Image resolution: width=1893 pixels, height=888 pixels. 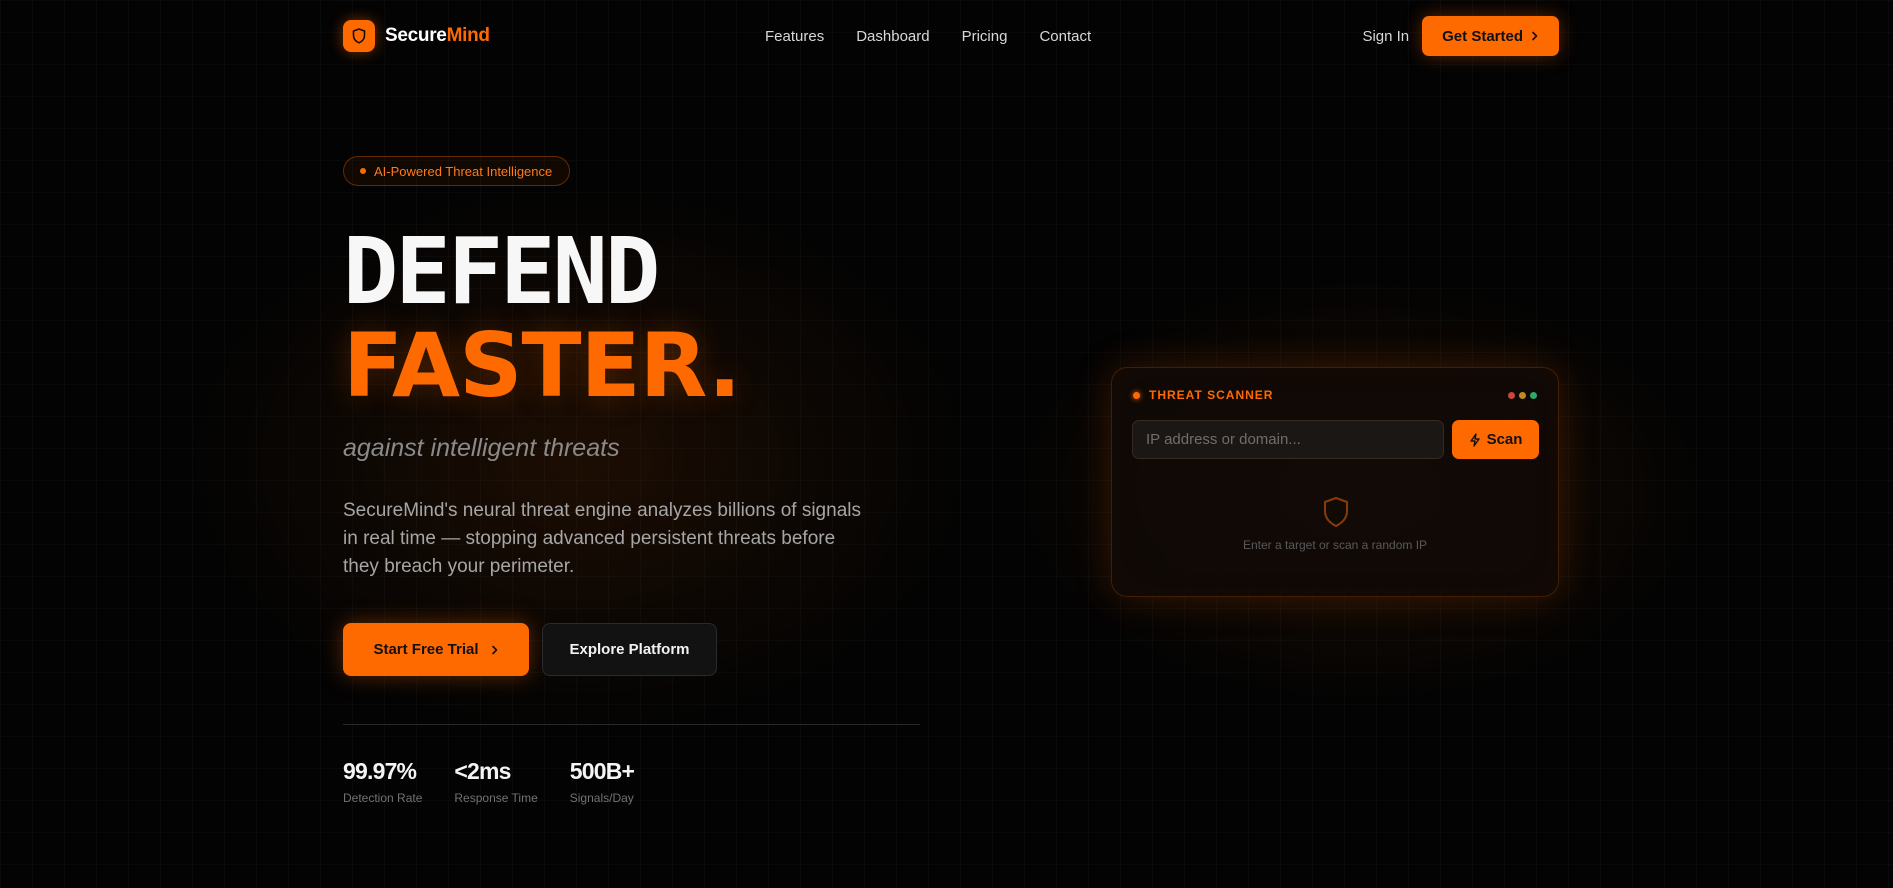 What do you see at coordinates (1335, 545) in the screenshot?
I see `scanner-empty-state: Enter a target or scan a random IP` at bounding box center [1335, 545].